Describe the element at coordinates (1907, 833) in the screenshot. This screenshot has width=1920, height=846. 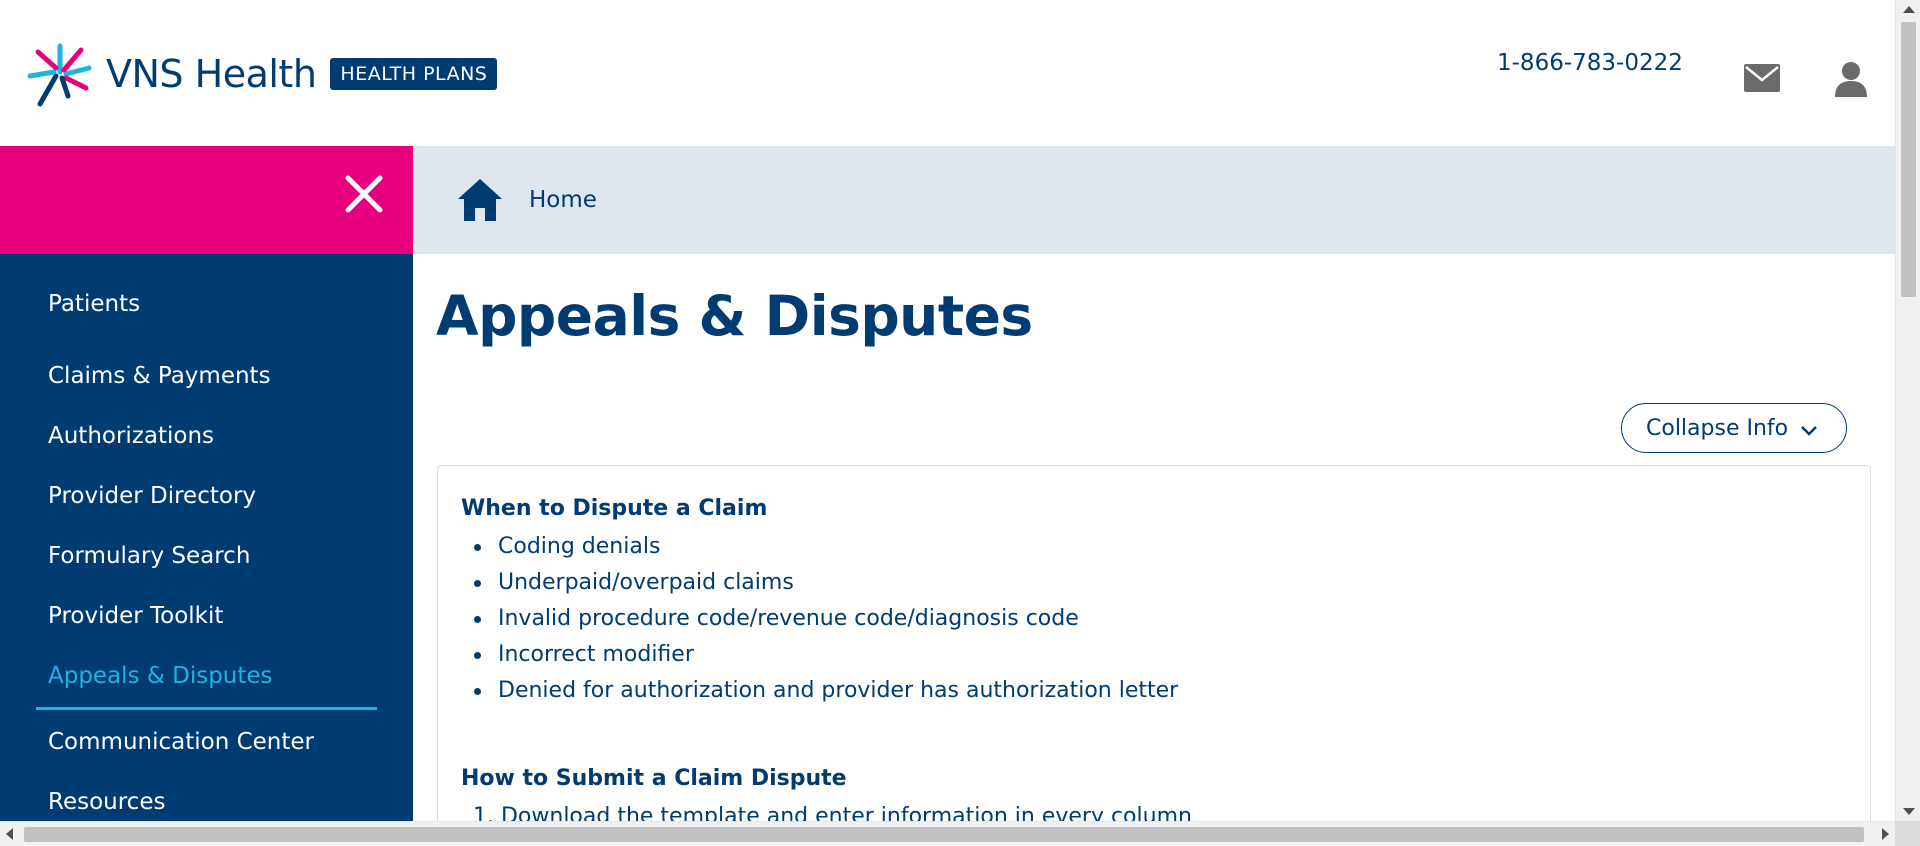
I see `scrollbar-corner` at that location.